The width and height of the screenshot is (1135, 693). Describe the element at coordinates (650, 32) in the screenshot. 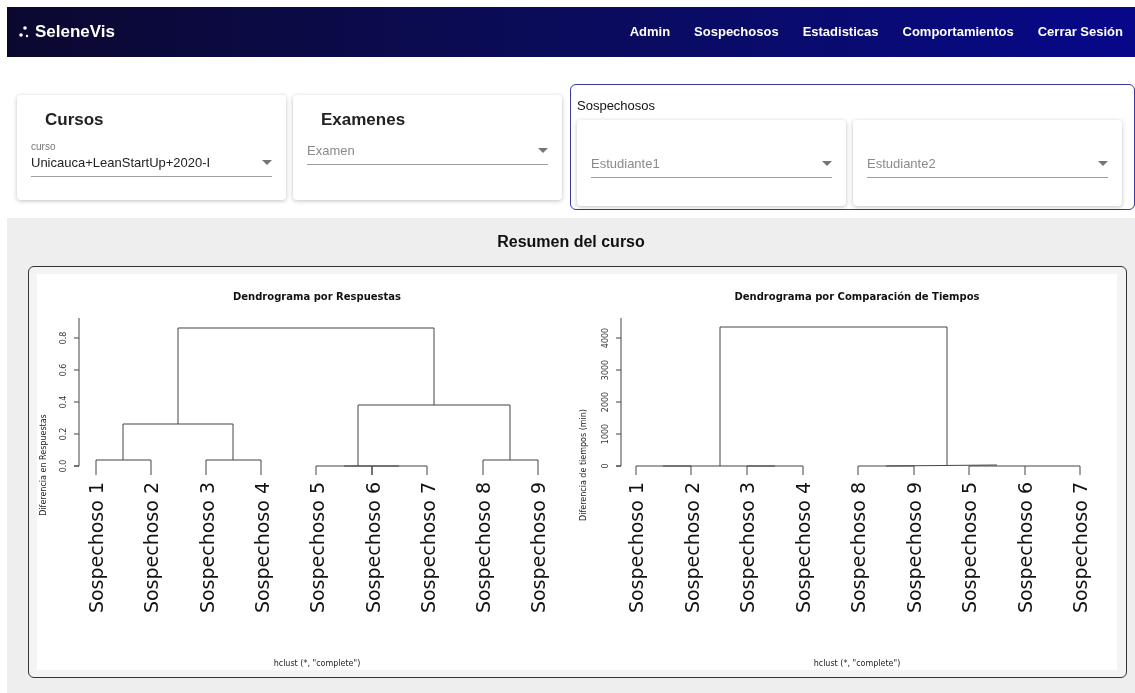

I see `nav-link: Admin` at that location.